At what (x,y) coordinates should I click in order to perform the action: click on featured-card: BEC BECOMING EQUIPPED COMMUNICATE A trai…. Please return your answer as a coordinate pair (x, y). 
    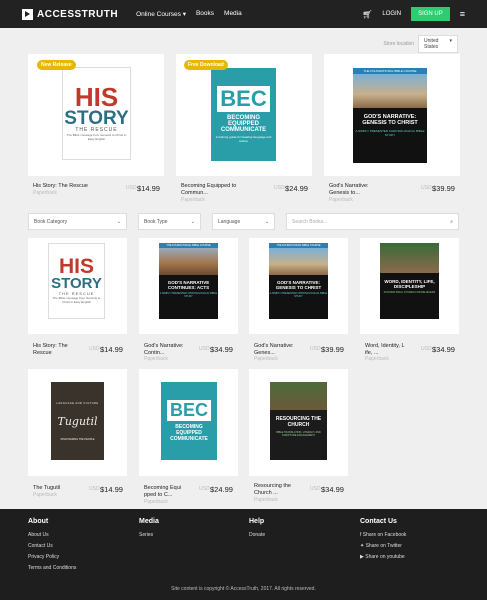
    Looking at the image, I should click on (244, 115).